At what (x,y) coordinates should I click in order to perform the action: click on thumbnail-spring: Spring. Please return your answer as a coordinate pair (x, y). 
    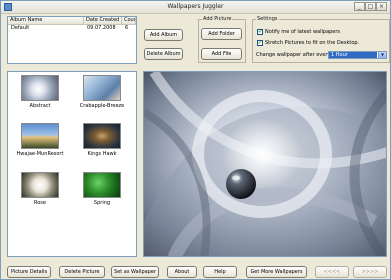
    Looking at the image, I should click on (102, 189).